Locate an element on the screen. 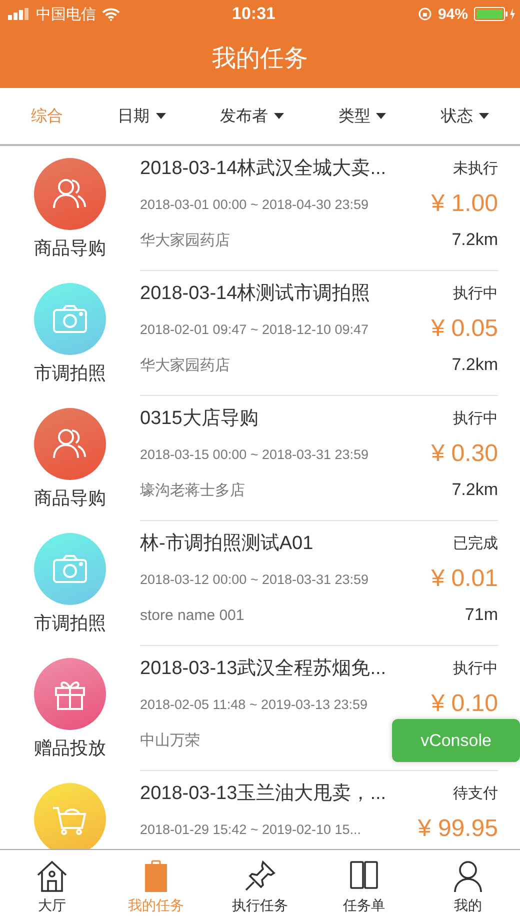 Image resolution: width=520 pixels, height=924 pixels. task-period: 2018-02-01 09:47 ~ 2018-12-10 09:47 is located at coordinates (254, 329).